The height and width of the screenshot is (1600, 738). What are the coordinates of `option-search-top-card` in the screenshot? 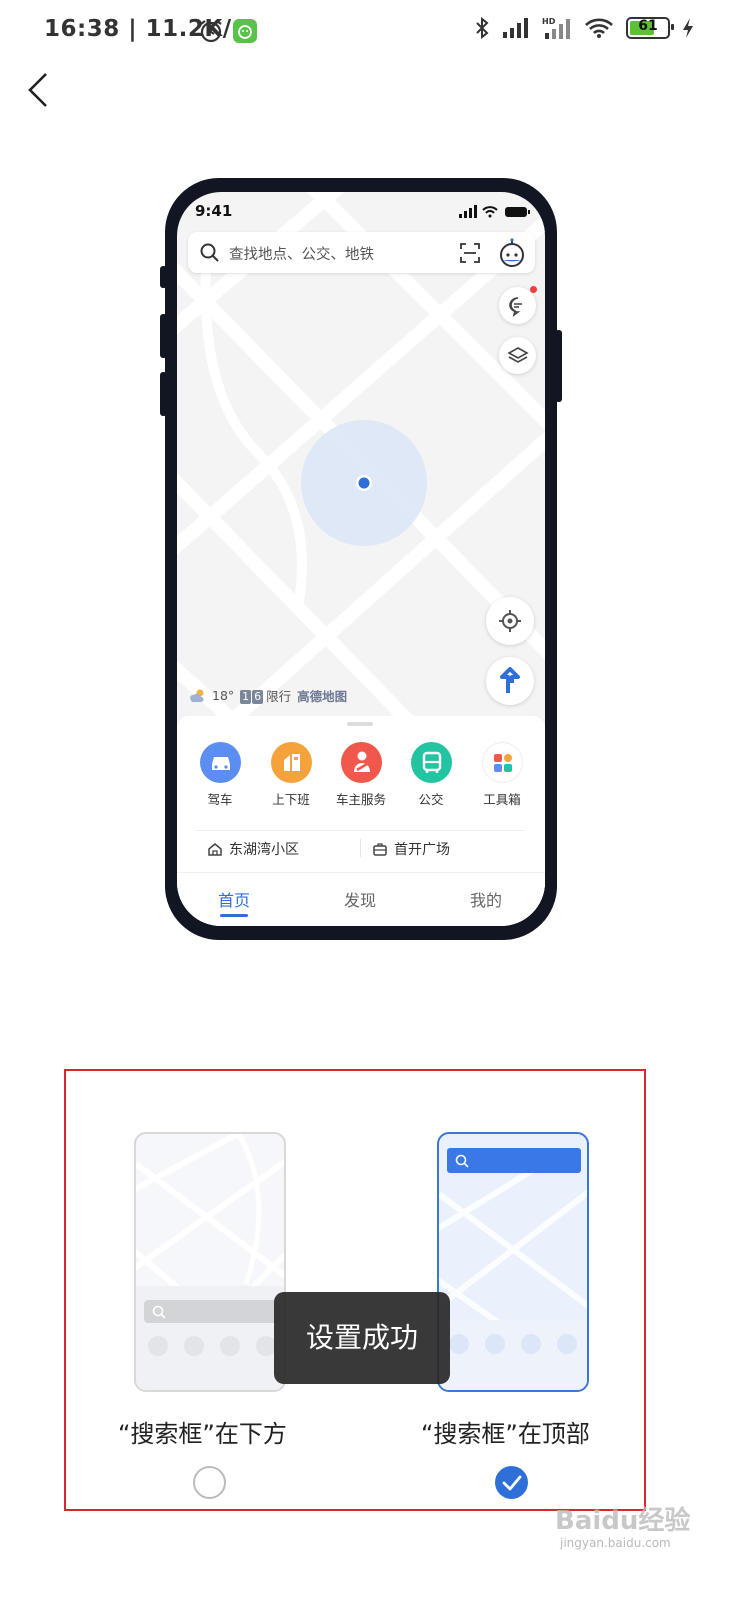 It's located at (513, 1262).